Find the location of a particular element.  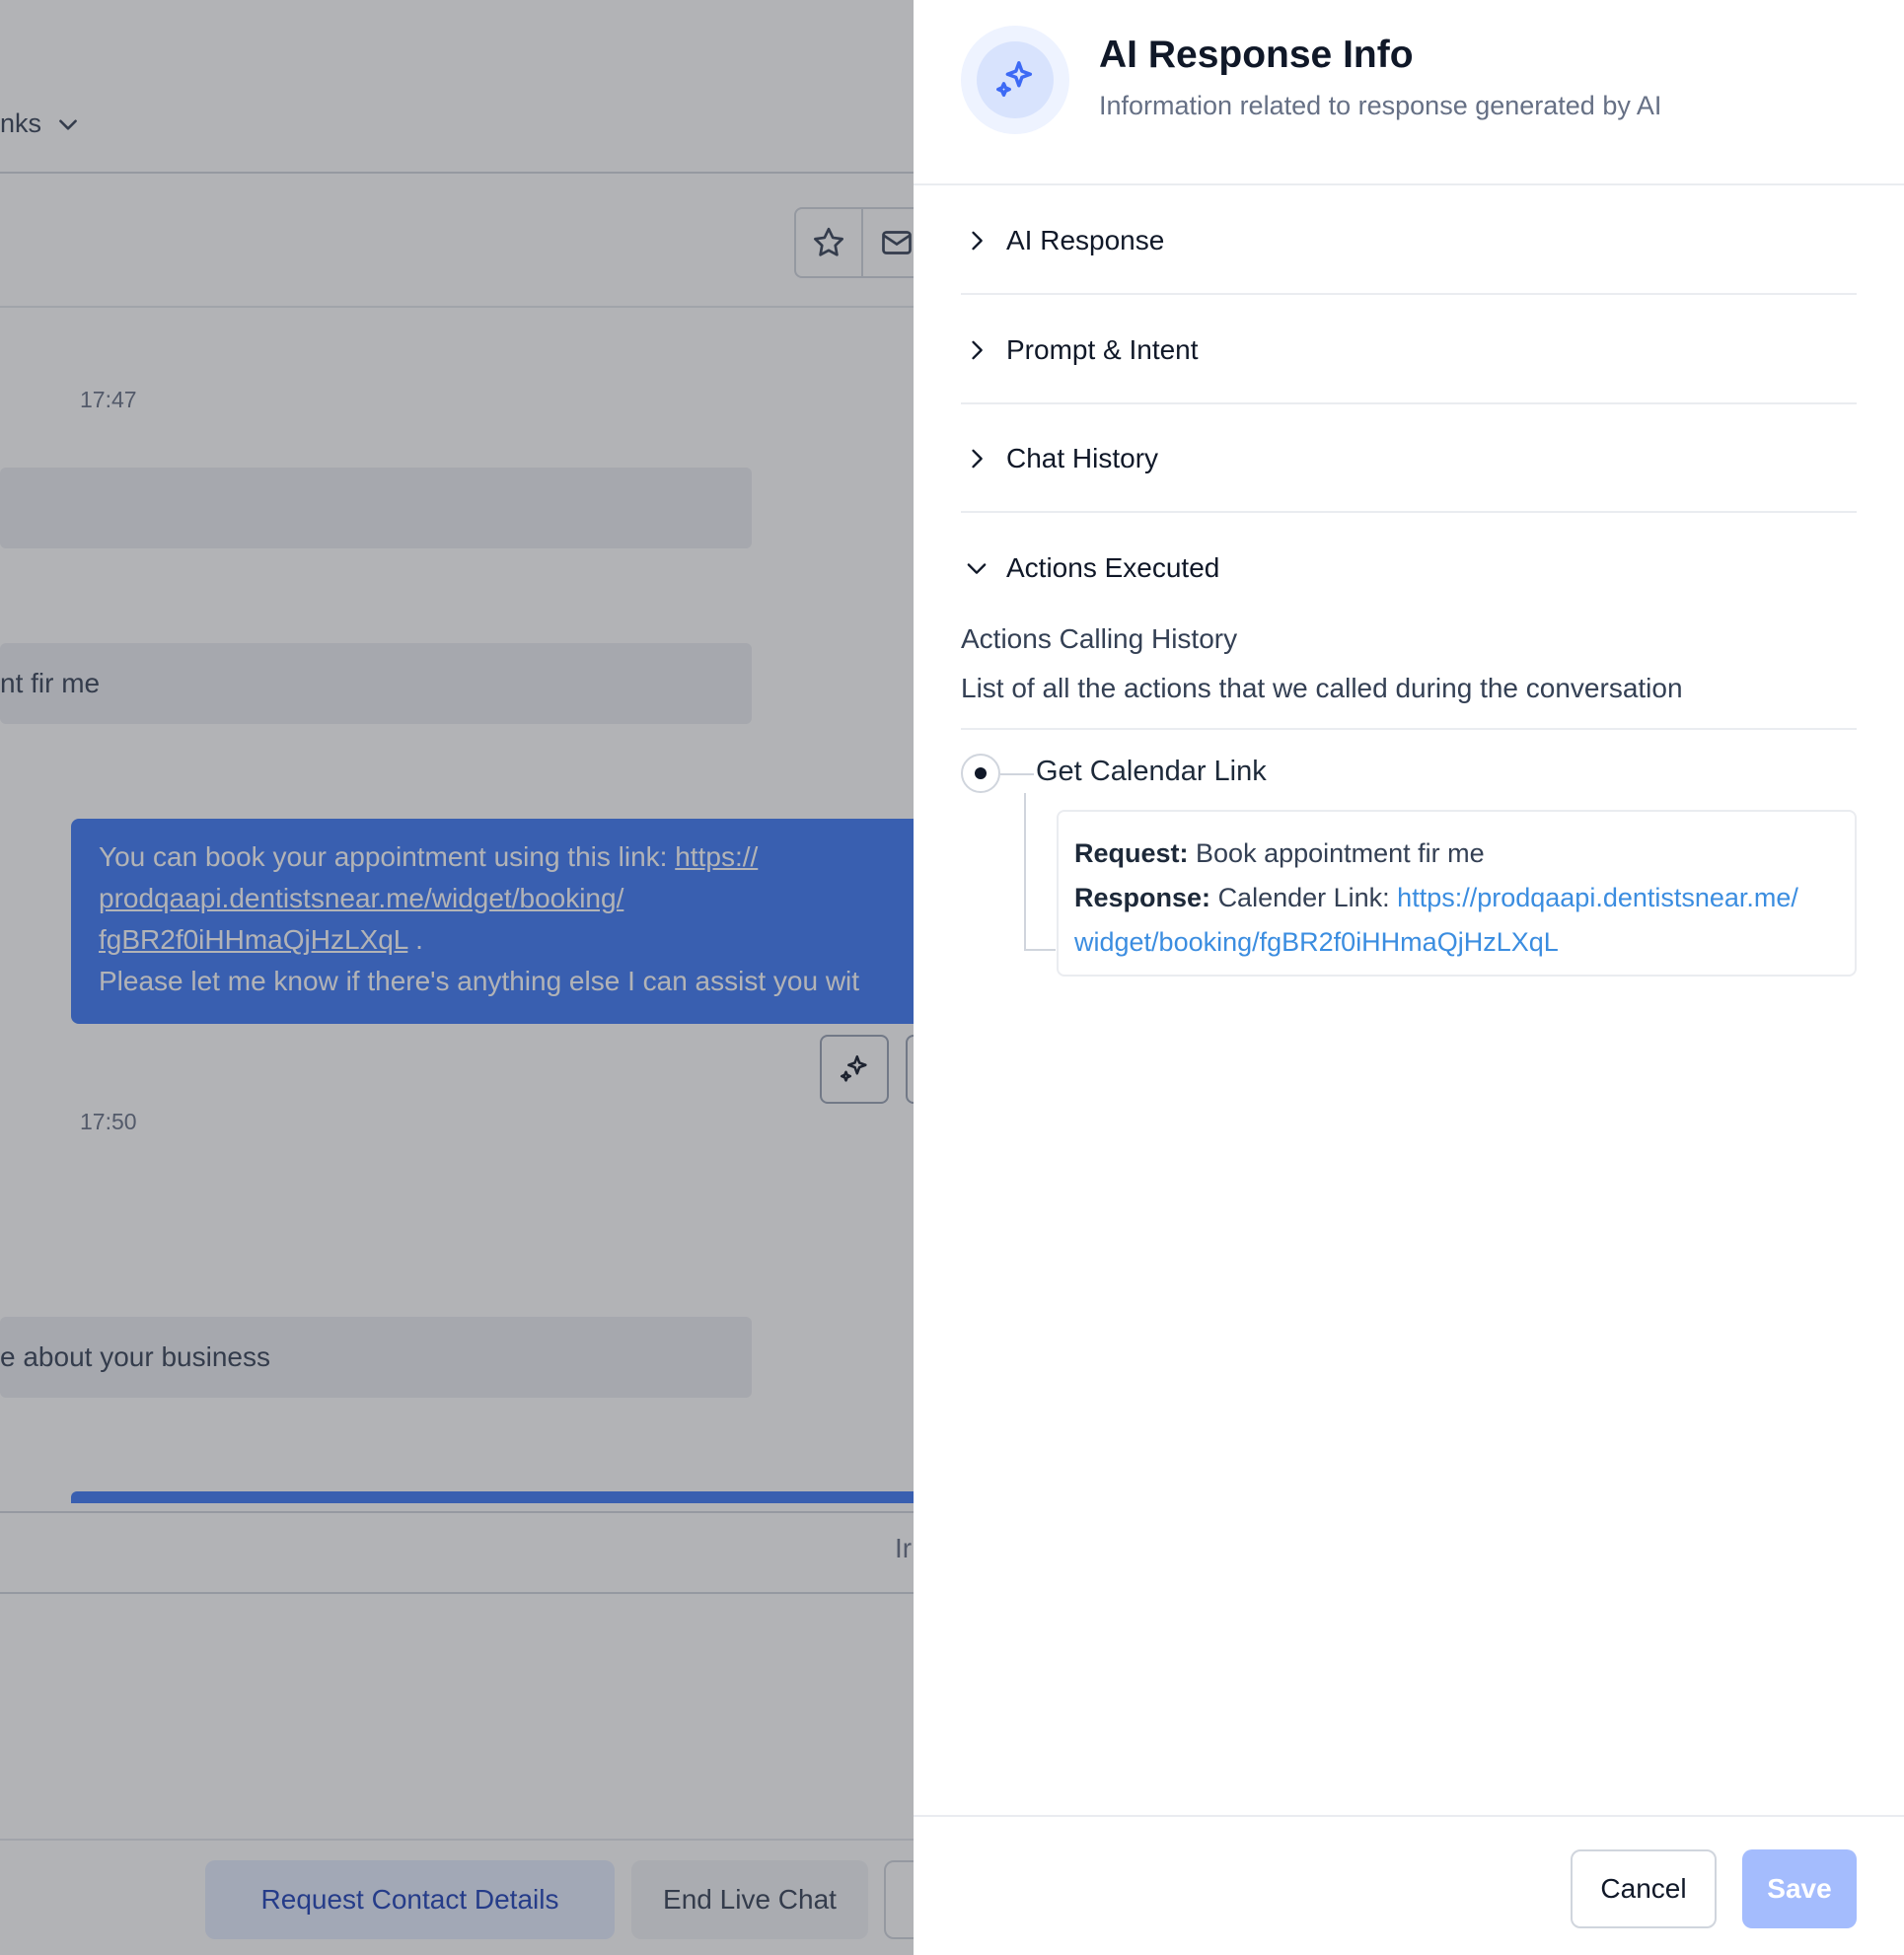

accordion-label: AI Response is located at coordinates (1085, 240).